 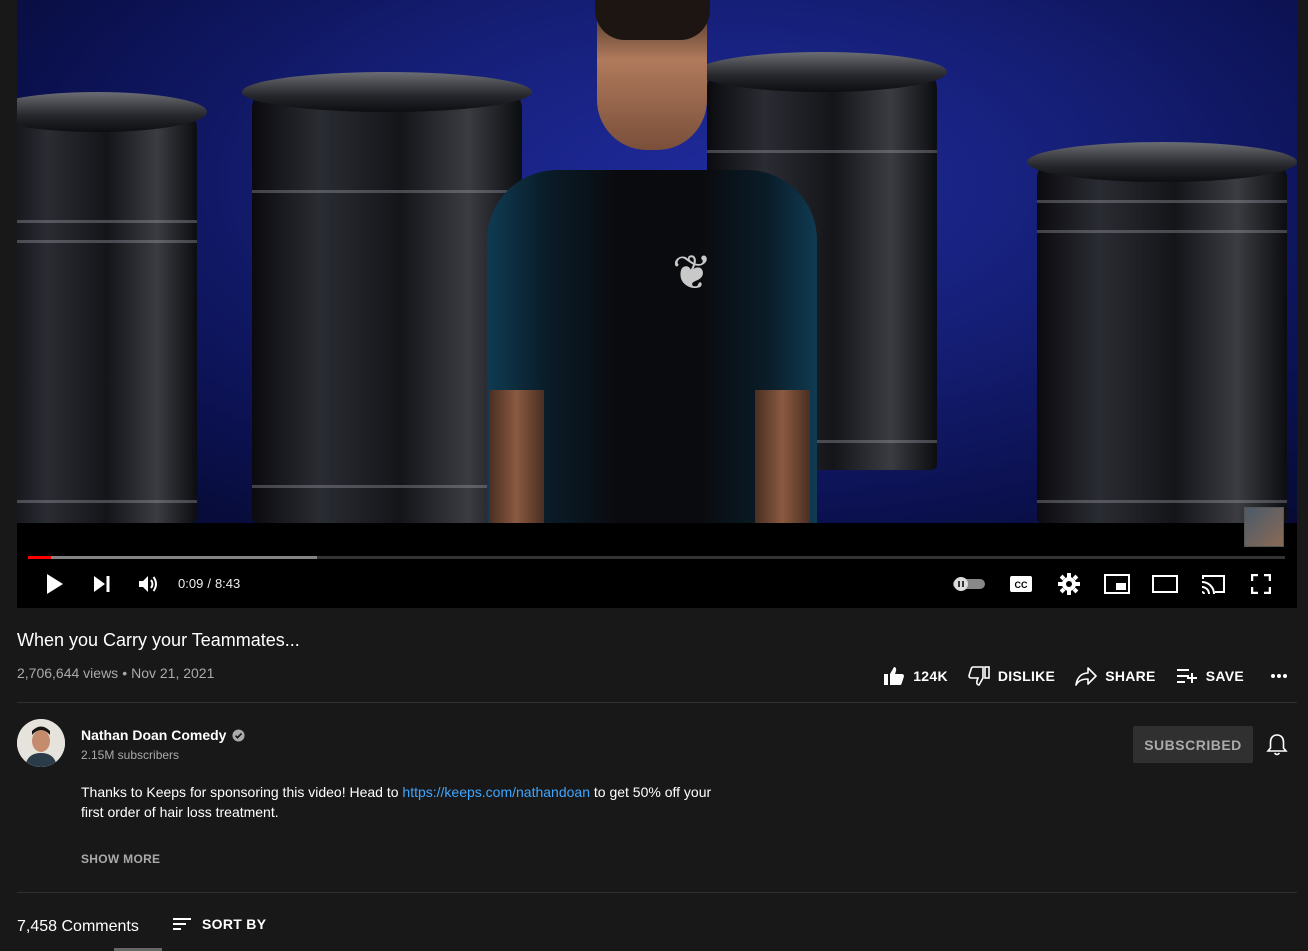 I want to click on fullscreen-icon, so click(x=1261, y=584).